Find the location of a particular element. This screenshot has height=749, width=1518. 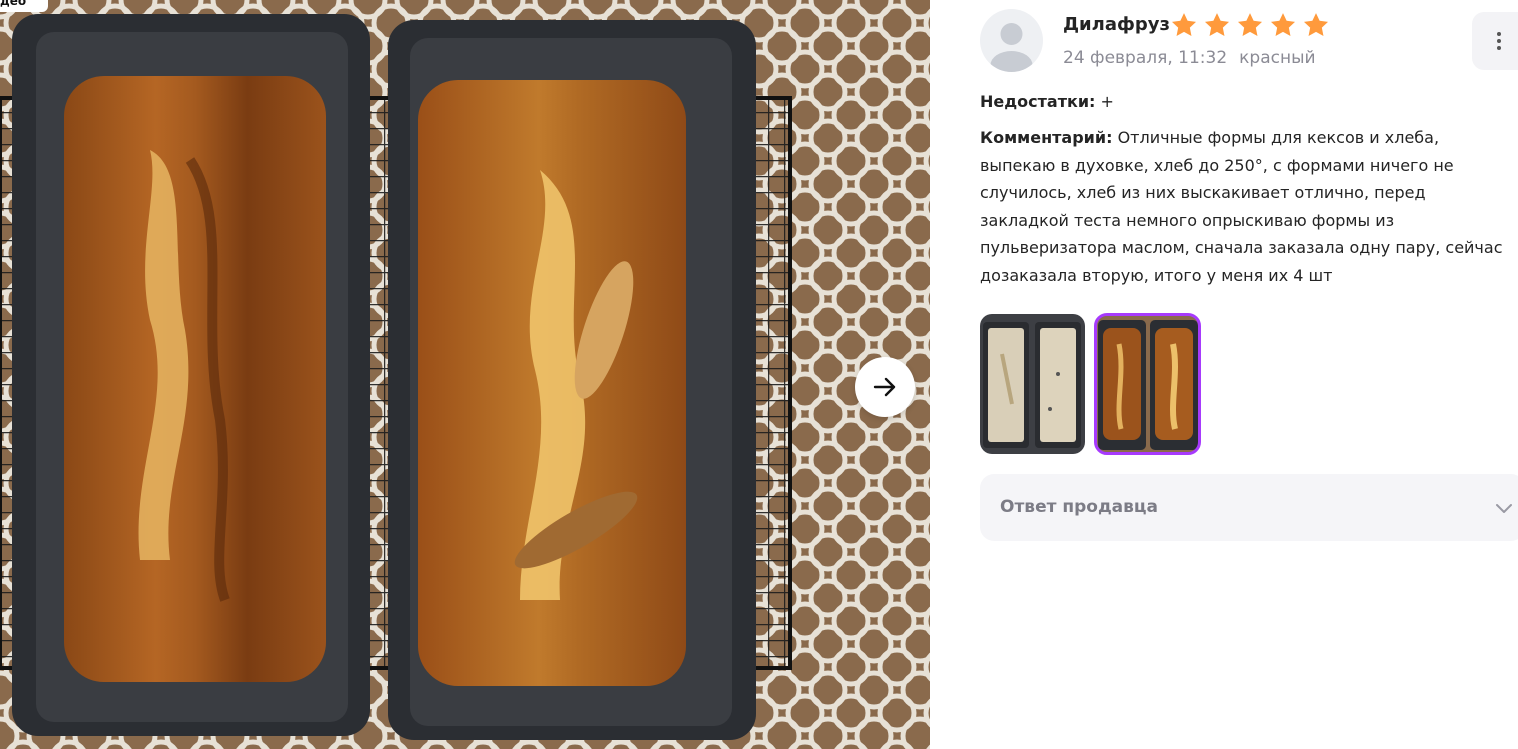

review-meta: 24 февраля, 11:32 красный is located at coordinates (1189, 58).